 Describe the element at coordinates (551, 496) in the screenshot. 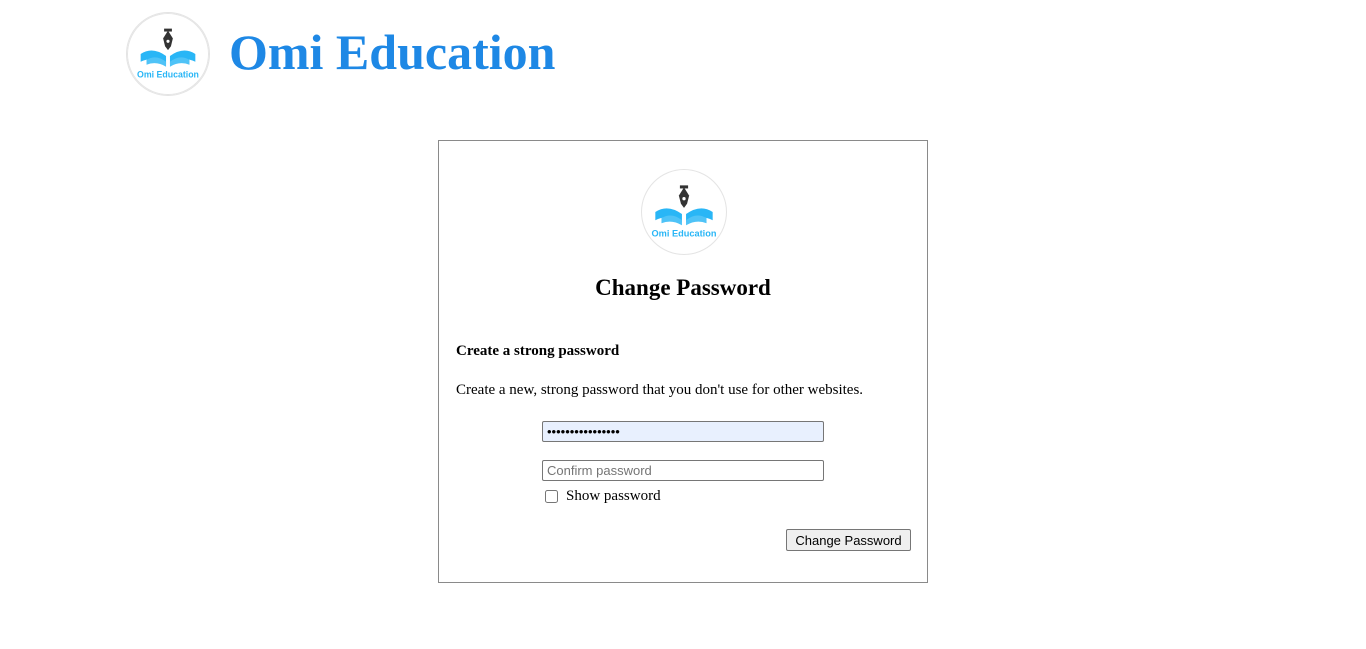

I see `show-password-checkbox` at that location.